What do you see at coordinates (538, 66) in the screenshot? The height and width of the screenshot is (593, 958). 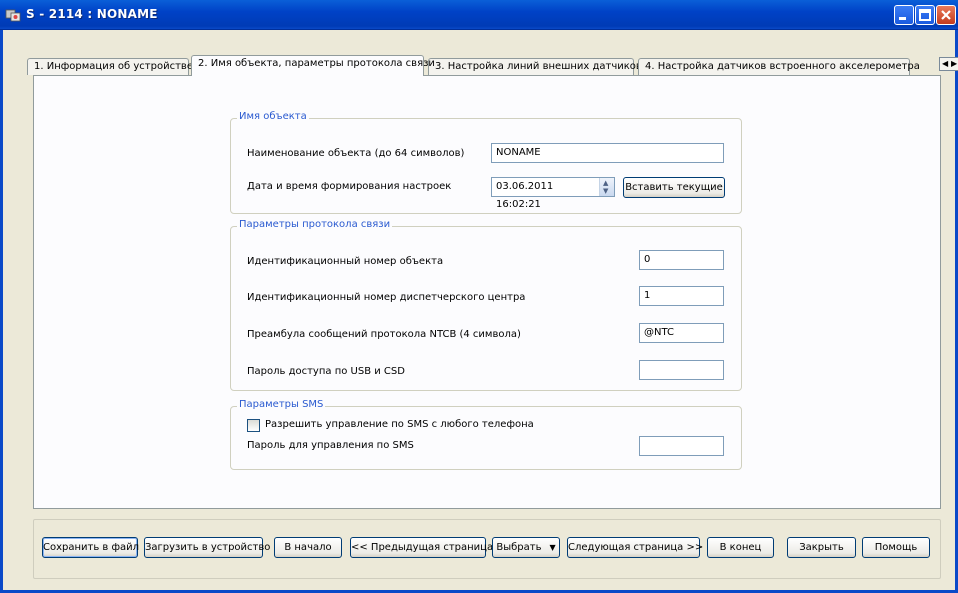 I see `tab-label: 3. Настройка линий внешних датчиков` at bounding box center [538, 66].